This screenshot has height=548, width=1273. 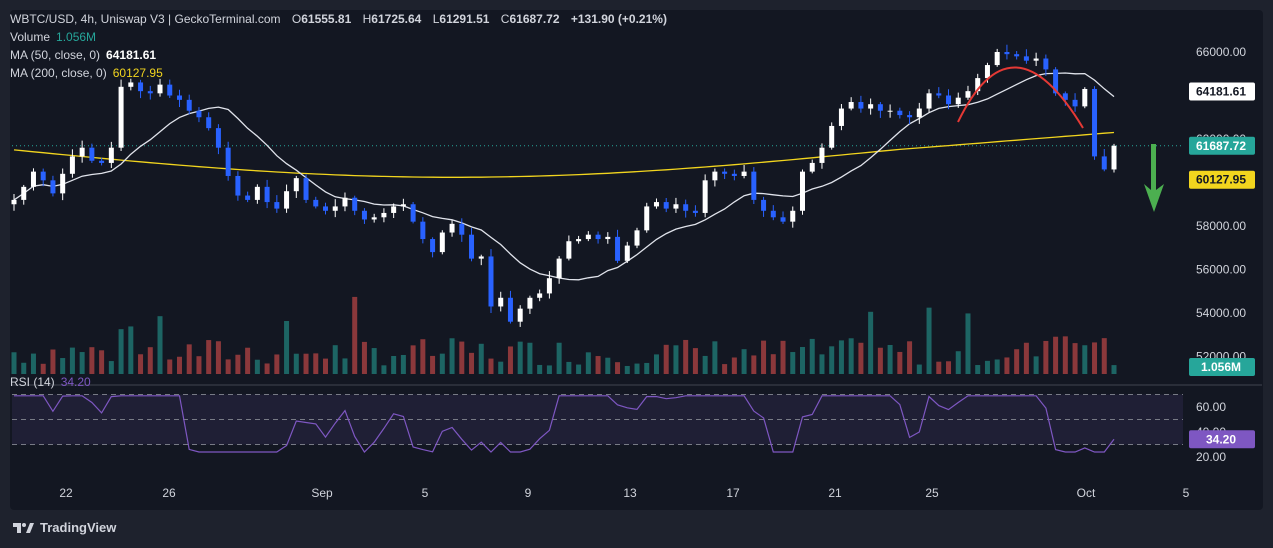 What do you see at coordinates (30, 37) in the screenshot?
I see `volume-label: Volume` at bounding box center [30, 37].